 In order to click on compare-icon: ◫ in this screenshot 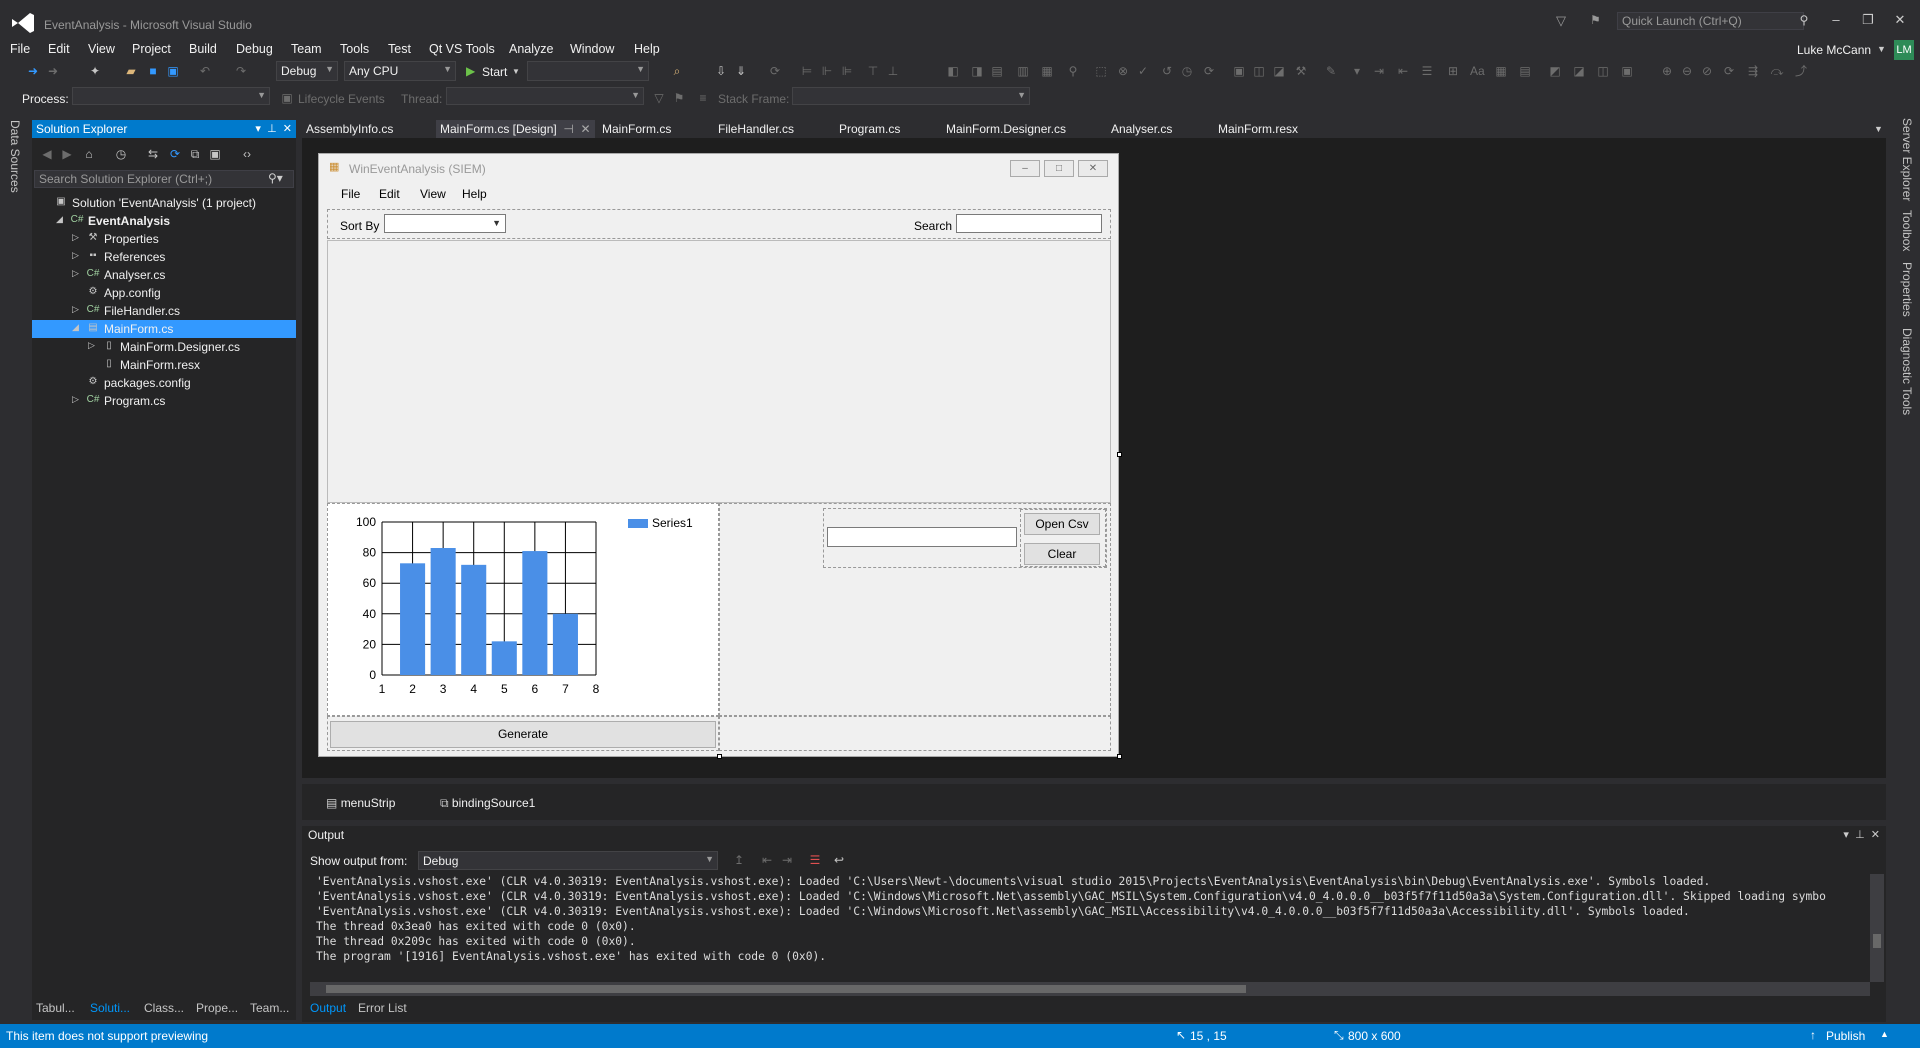, I will do `click(1259, 71)`.